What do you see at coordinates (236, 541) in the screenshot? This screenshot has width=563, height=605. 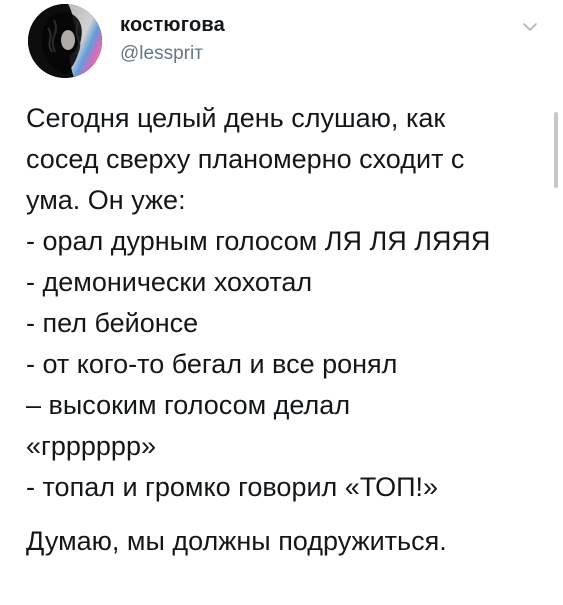 I see `tweet-closing-line: Думаю, мы должны подружиться.` at bounding box center [236, 541].